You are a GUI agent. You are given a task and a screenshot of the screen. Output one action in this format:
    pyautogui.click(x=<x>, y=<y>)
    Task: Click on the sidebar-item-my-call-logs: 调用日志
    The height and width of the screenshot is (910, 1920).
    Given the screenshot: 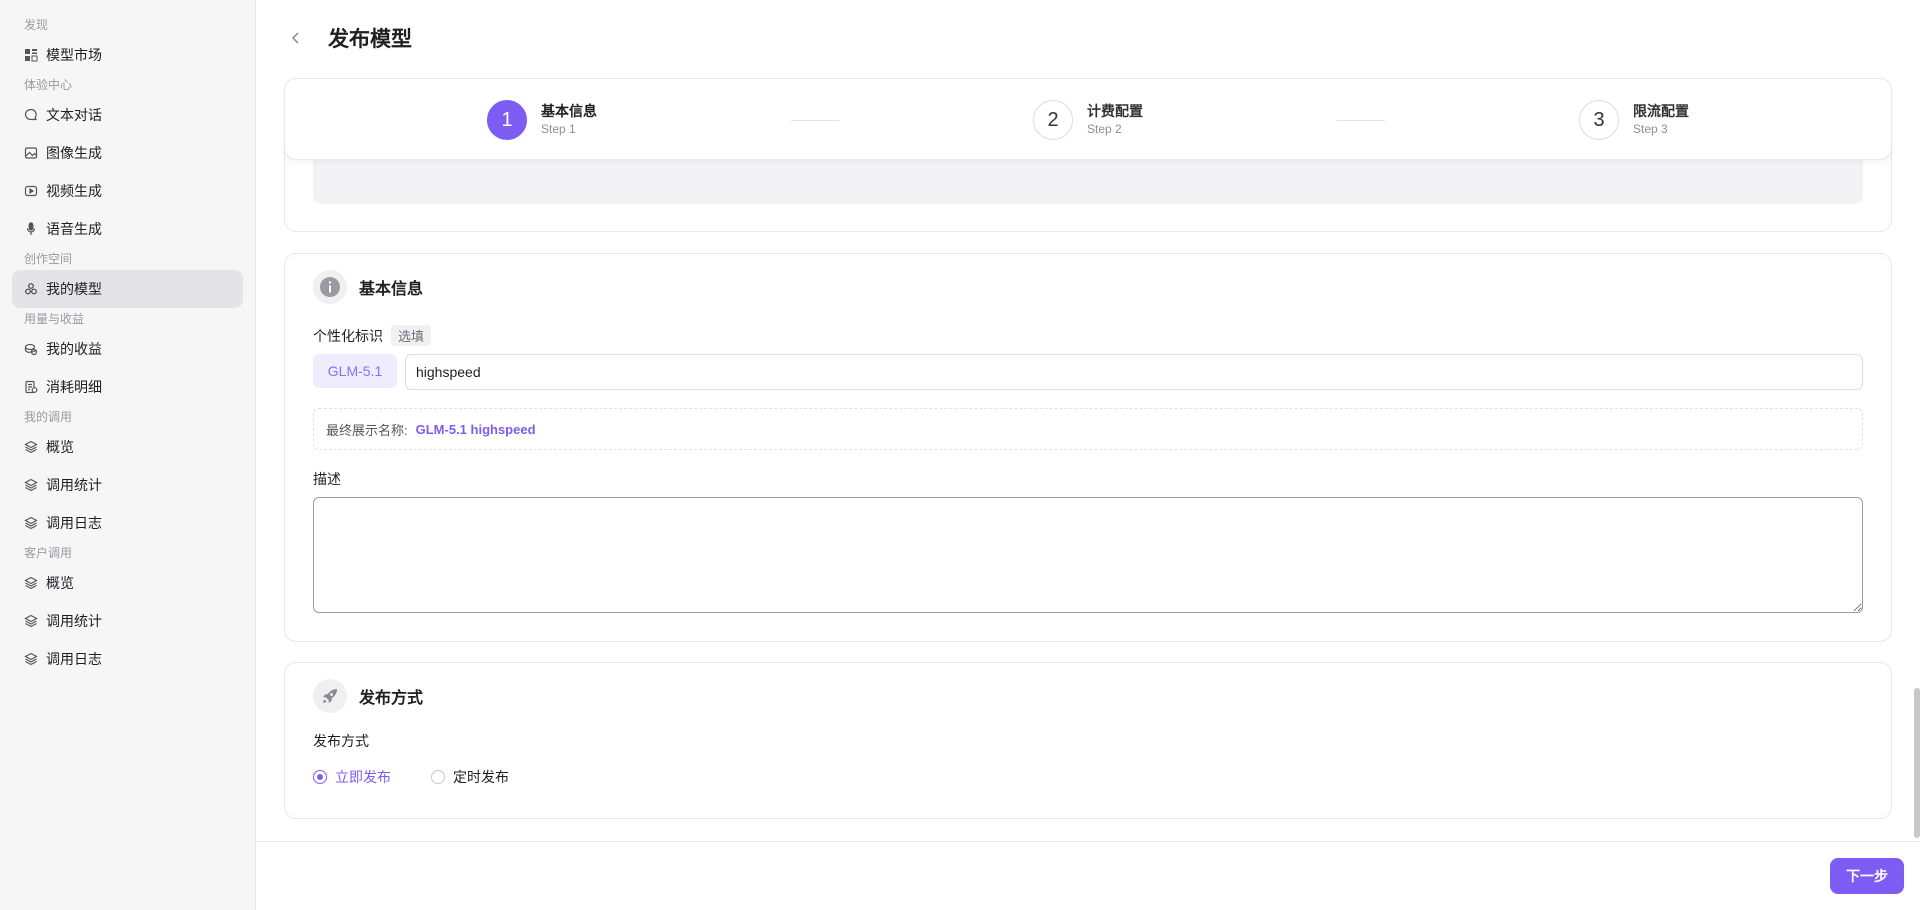 What is the action you would take?
    pyautogui.click(x=127, y=523)
    